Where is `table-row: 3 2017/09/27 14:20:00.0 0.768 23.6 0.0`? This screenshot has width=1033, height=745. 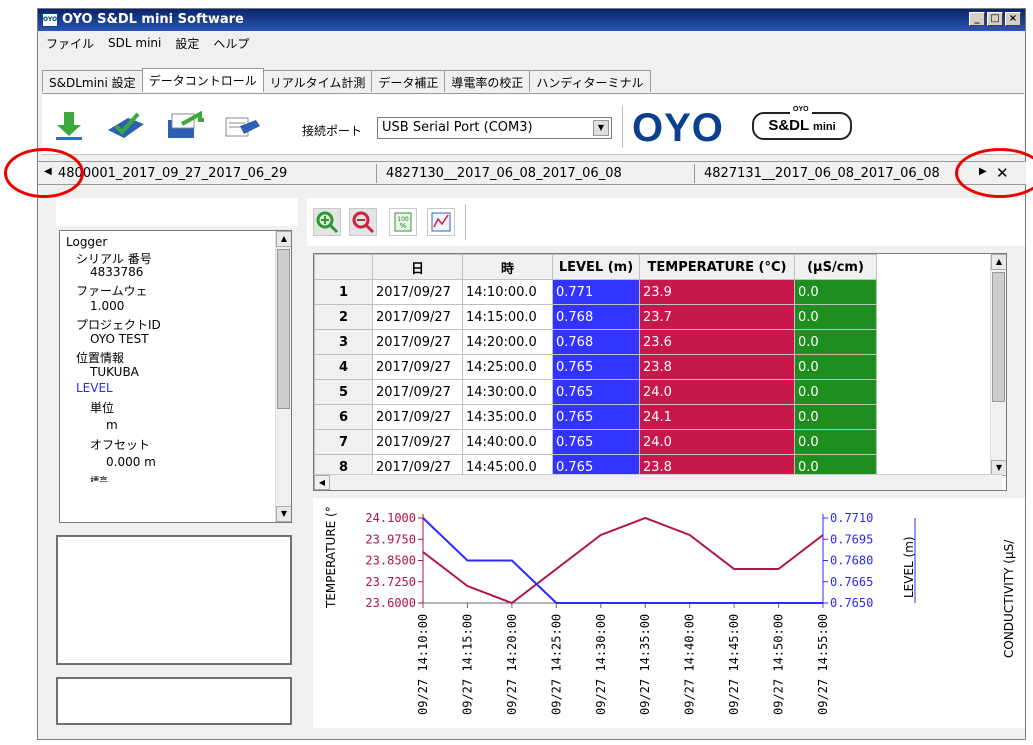
table-row: 3 2017/09/27 14:20:00.0 0.768 23.6 0.0 is located at coordinates (595, 342).